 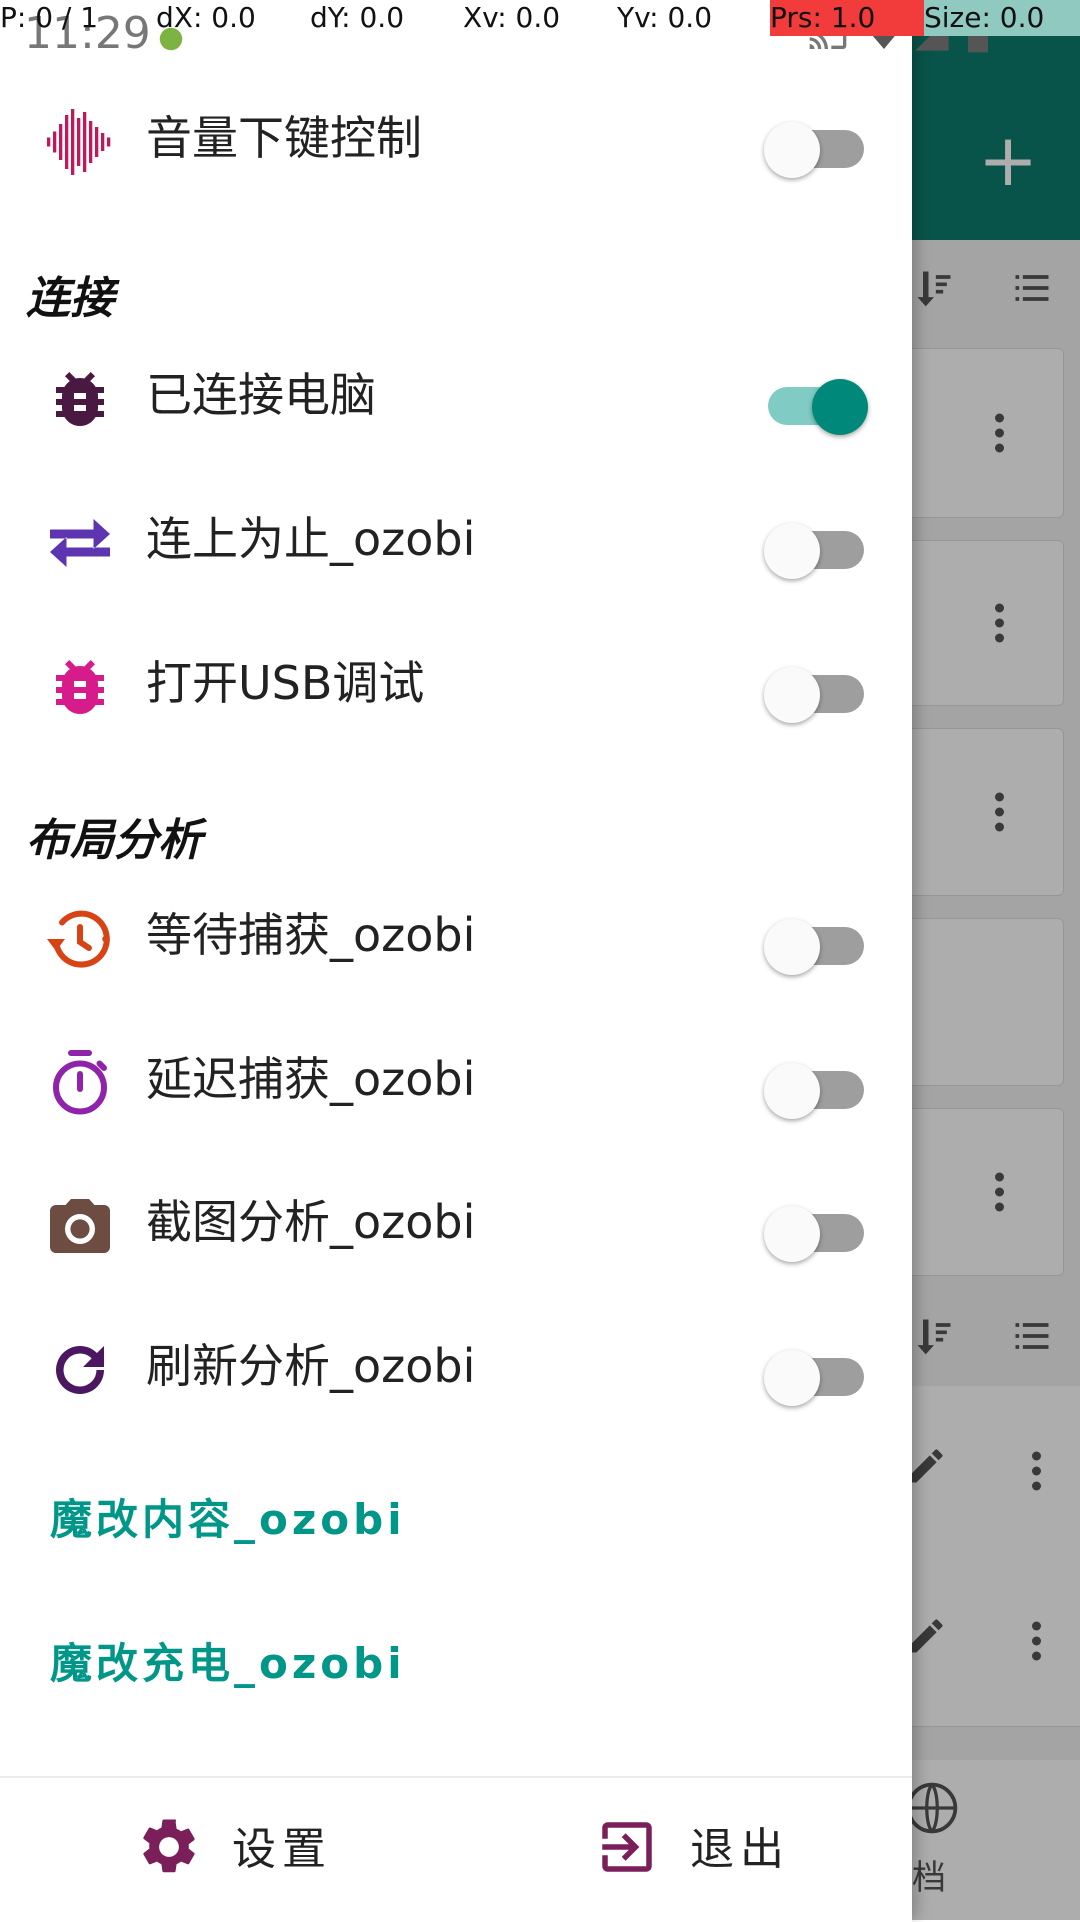 What do you see at coordinates (80, 543) in the screenshot?
I see `swap-arrows-icon` at bounding box center [80, 543].